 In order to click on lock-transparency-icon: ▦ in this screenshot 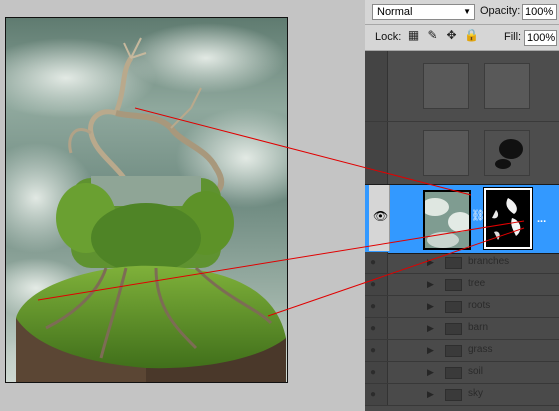, I will do `click(413, 35)`.